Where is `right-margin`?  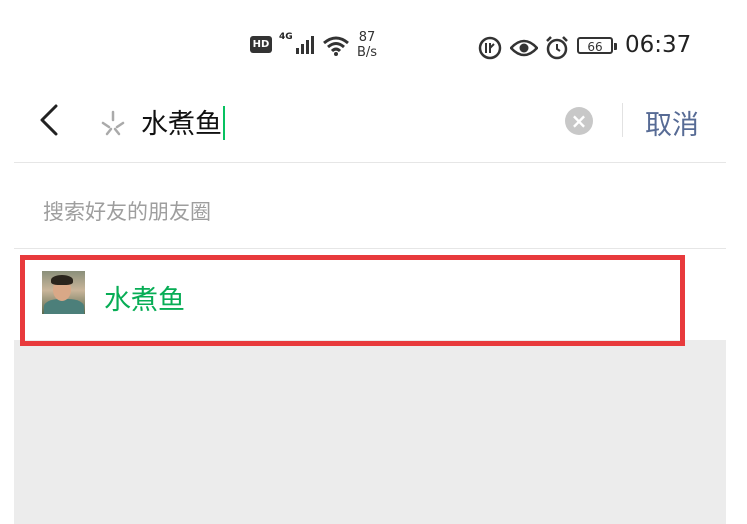 right-margin is located at coordinates (736, 262).